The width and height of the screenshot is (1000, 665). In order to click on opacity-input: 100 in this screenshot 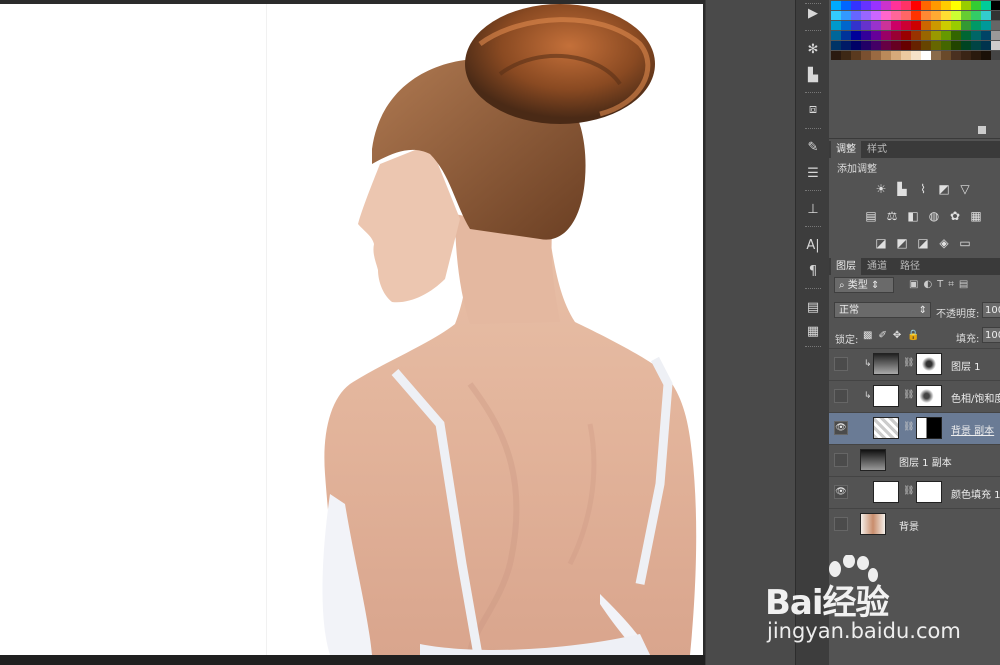, I will do `click(991, 310)`.